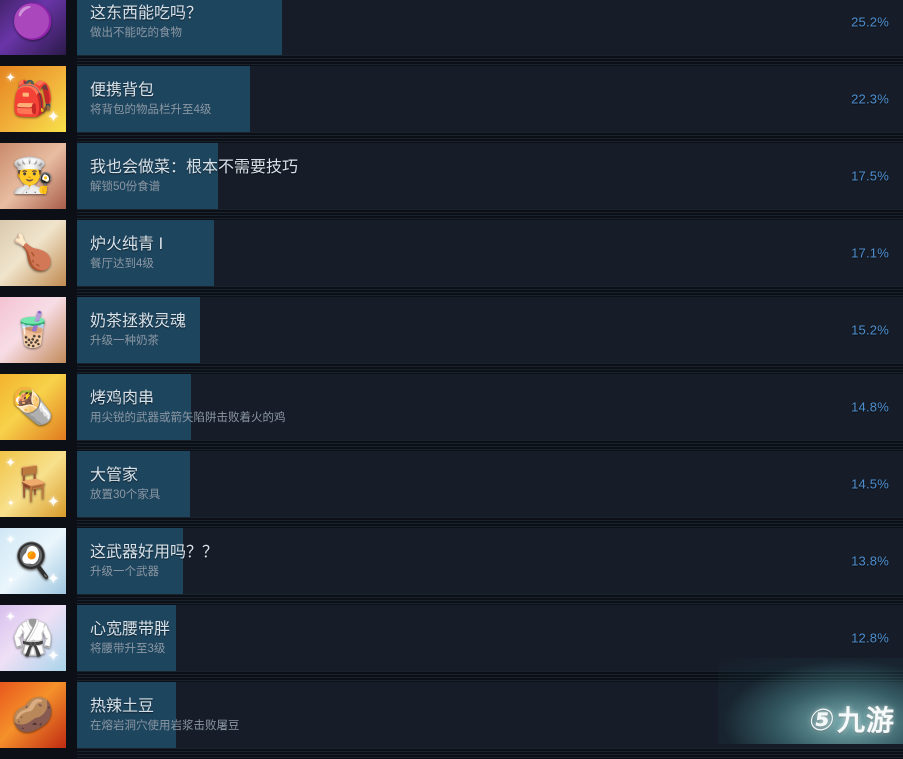  What do you see at coordinates (436, 561) in the screenshot?
I see `achievement-text: 这武器好用吗？？ 升级一个武器` at bounding box center [436, 561].